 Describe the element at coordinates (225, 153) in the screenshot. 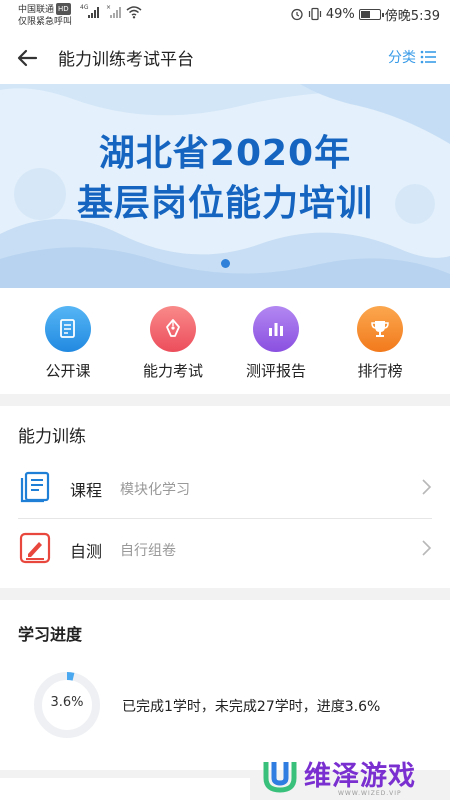

I see `banner-title-line-1: 湖北省2020年` at that location.